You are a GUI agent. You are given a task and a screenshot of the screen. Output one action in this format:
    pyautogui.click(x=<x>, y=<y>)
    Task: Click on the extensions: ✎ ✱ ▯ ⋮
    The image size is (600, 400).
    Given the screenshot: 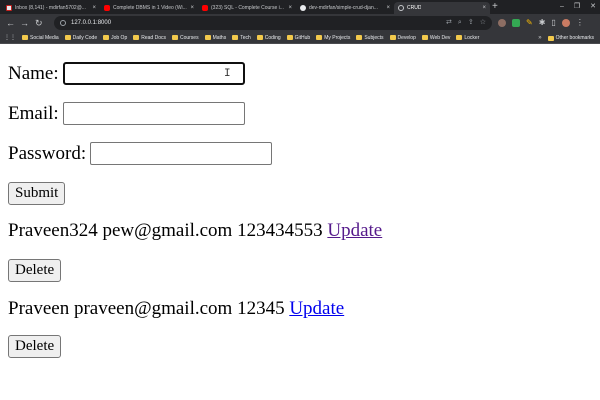 What is the action you would take?
    pyautogui.click(x=541, y=23)
    